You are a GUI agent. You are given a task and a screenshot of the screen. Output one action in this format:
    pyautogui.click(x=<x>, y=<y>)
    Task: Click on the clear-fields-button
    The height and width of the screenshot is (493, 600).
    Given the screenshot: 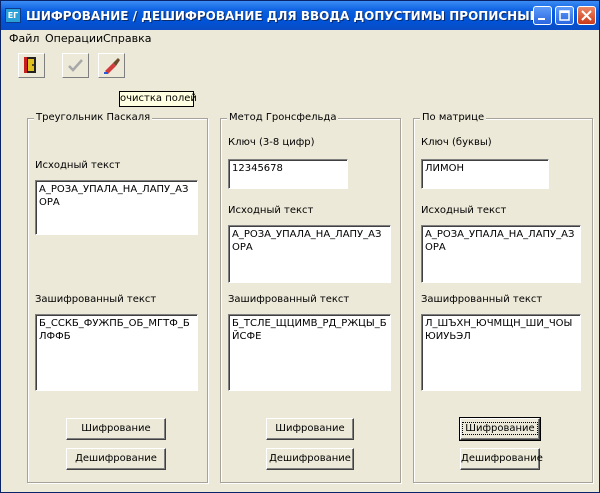 What is the action you would take?
    pyautogui.click(x=111, y=65)
    